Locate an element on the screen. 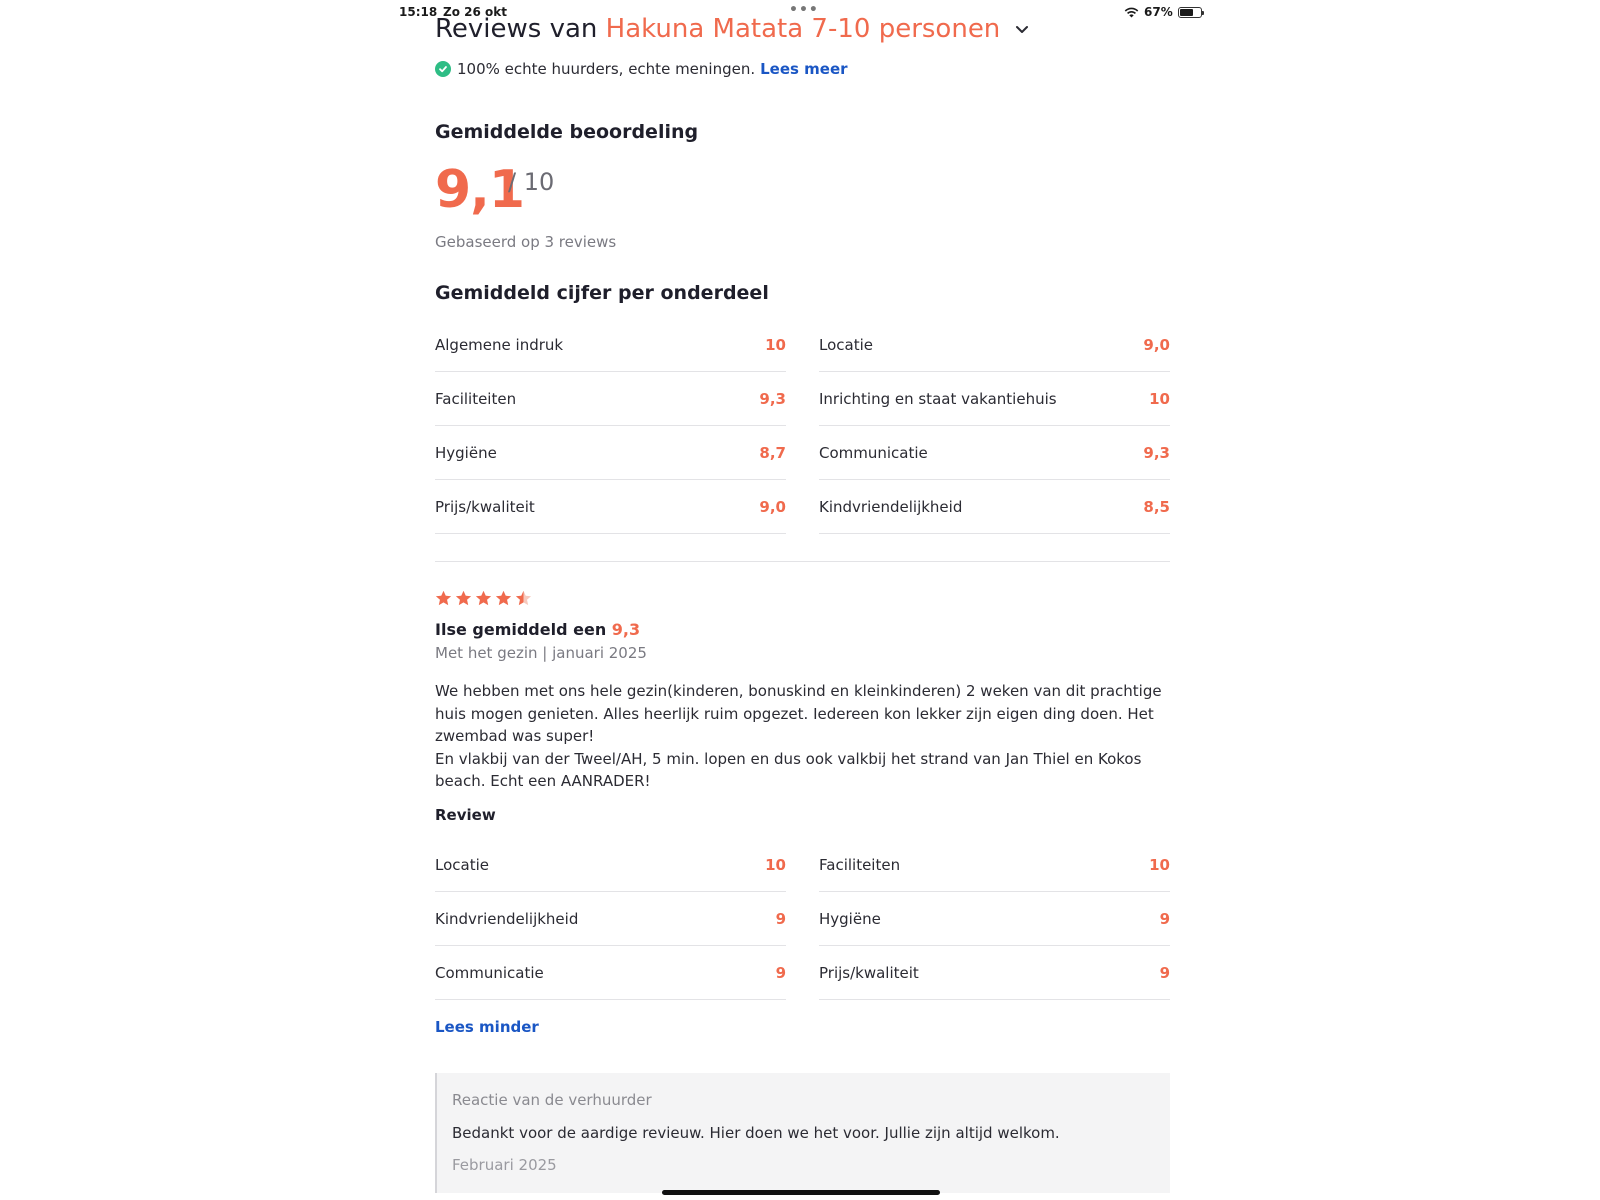 This screenshot has height=1200, width=1600. based-on-count: Gebaseerd op 3 reviews is located at coordinates (526, 242).